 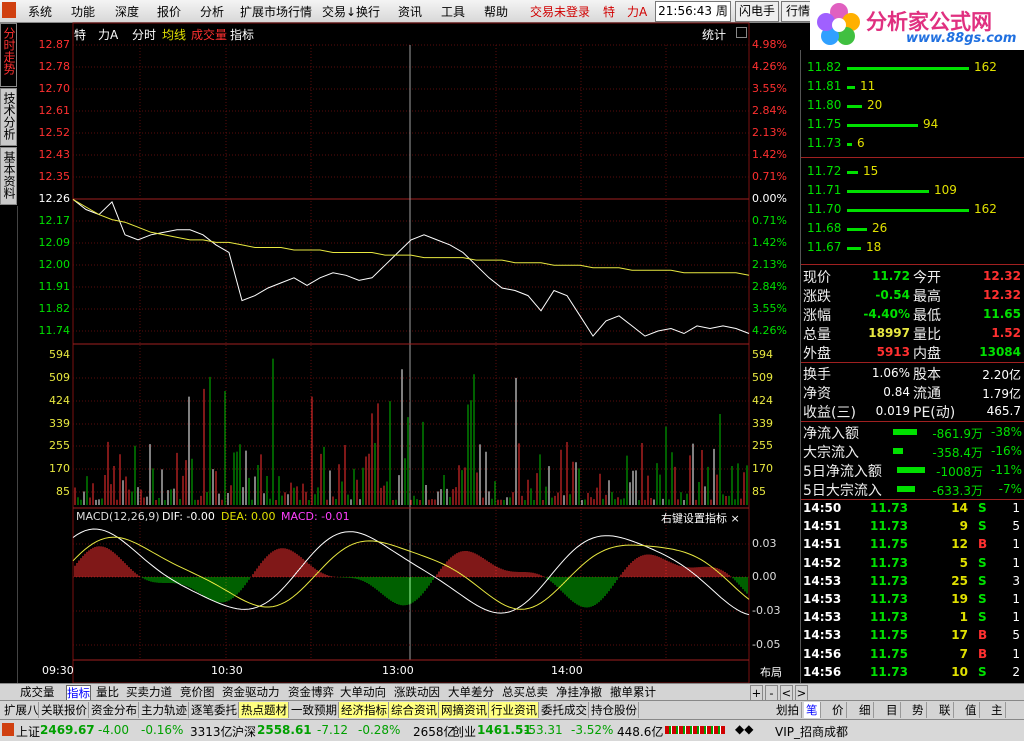 What do you see at coordinates (817, 297) in the screenshot?
I see `quote-label: 涨跌` at bounding box center [817, 297].